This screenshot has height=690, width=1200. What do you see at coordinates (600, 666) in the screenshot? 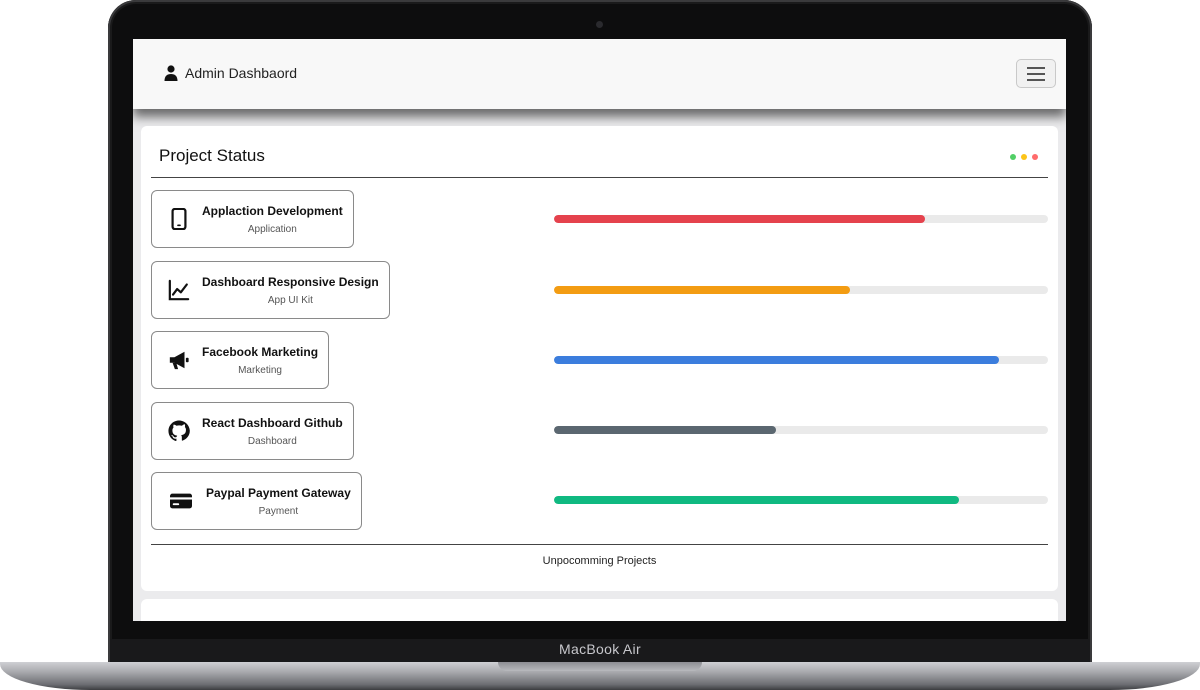
I see `laptop-notch` at bounding box center [600, 666].